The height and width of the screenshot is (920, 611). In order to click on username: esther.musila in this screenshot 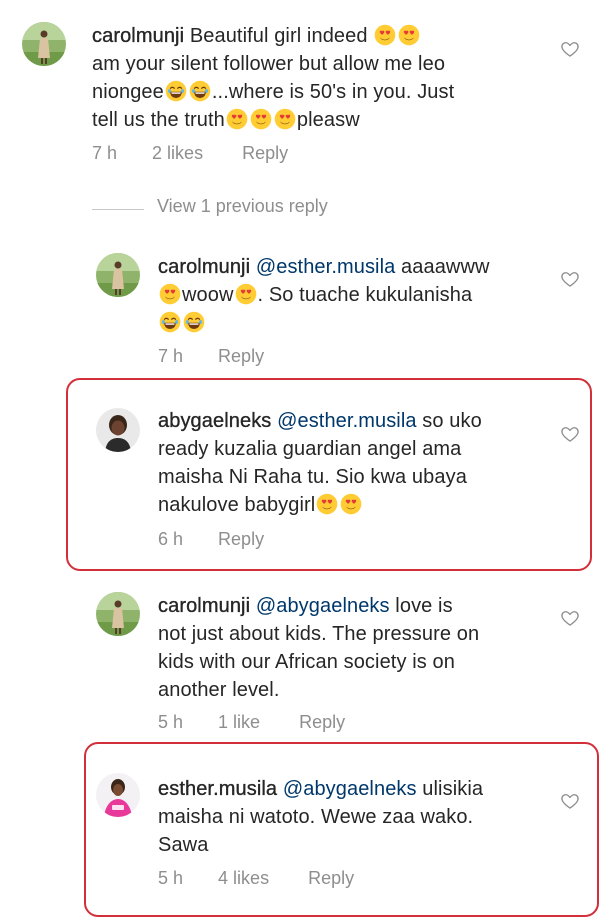, I will do `click(217, 789)`.